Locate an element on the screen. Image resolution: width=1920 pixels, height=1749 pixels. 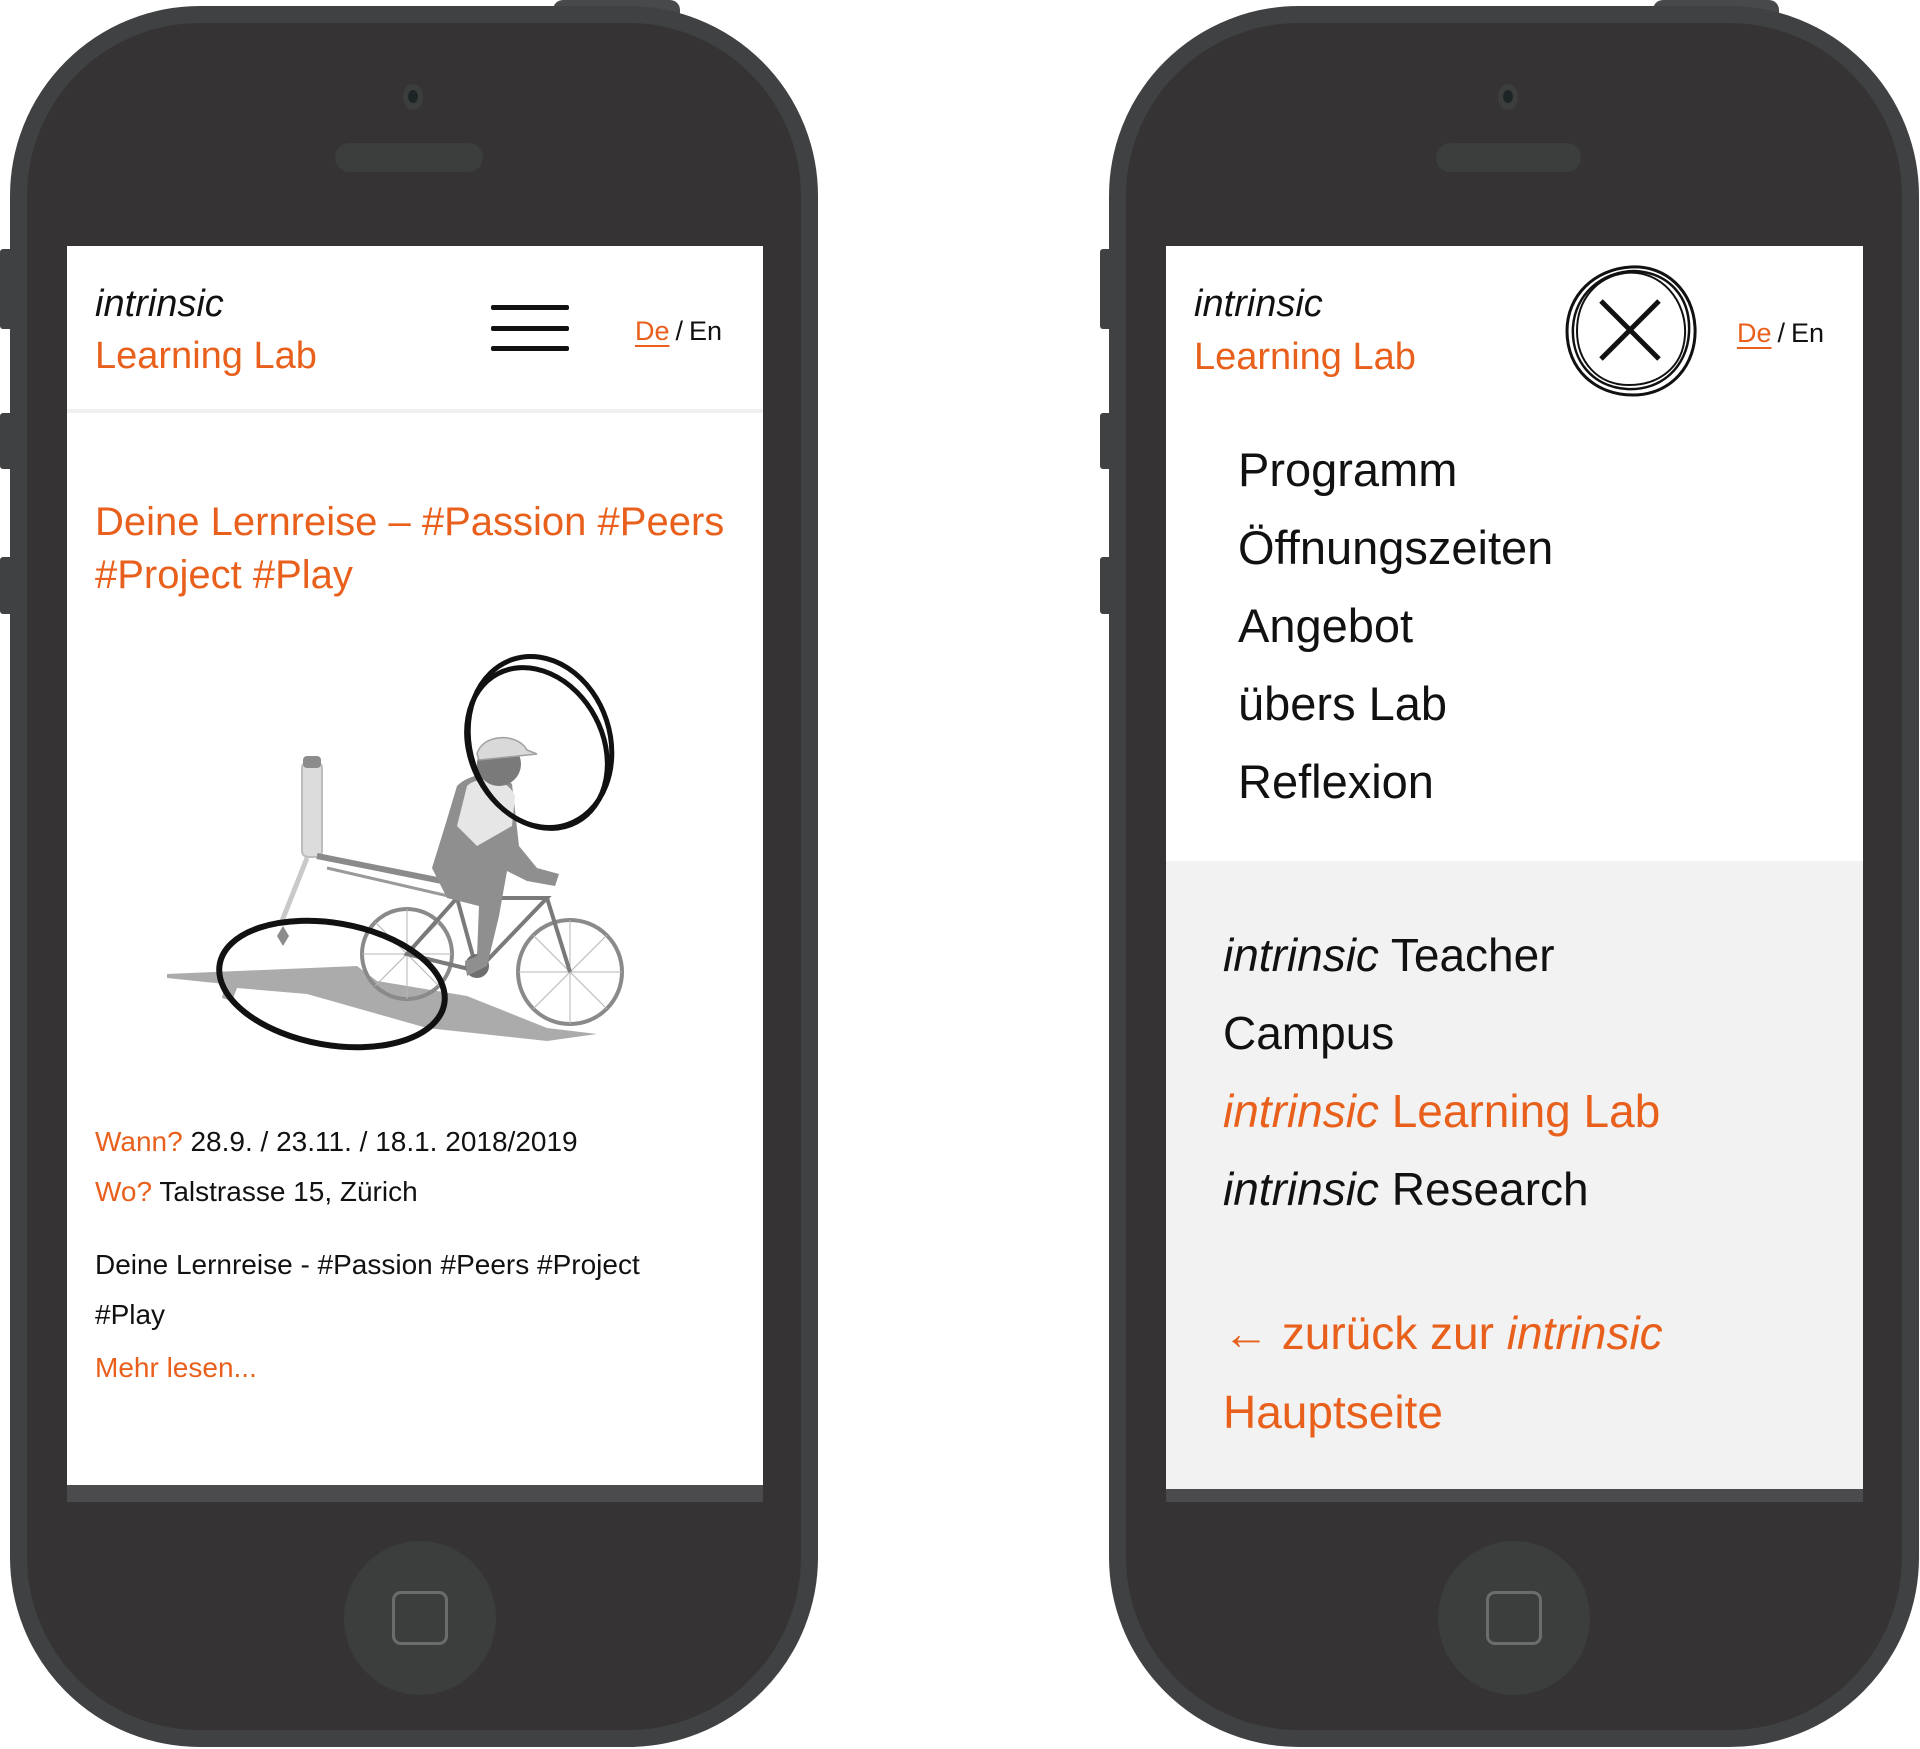
back-text-2: Hauptseite is located at coordinates (1333, 1412).